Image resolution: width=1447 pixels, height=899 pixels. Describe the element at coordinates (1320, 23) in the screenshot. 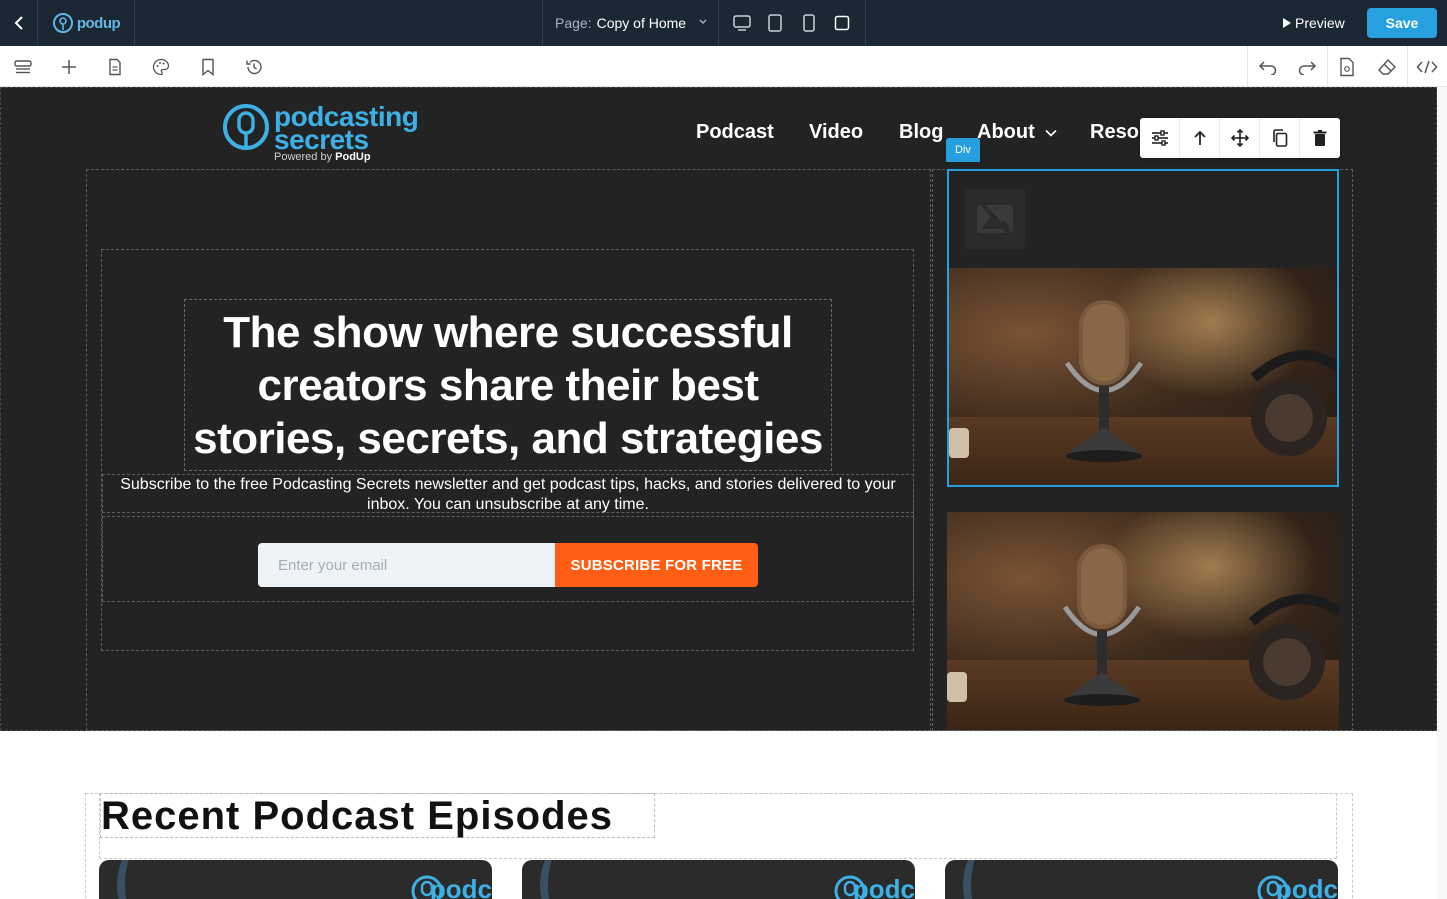

I see `preview-label: Preview` at that location.